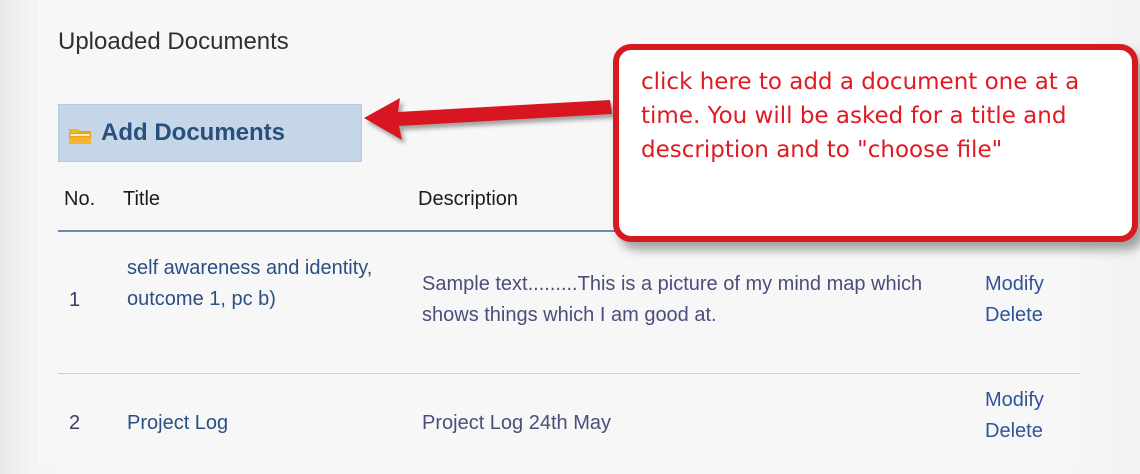 The height and width of the screenshot is (474, 1140). I want to click on header-description: Description, so click(468, 199).